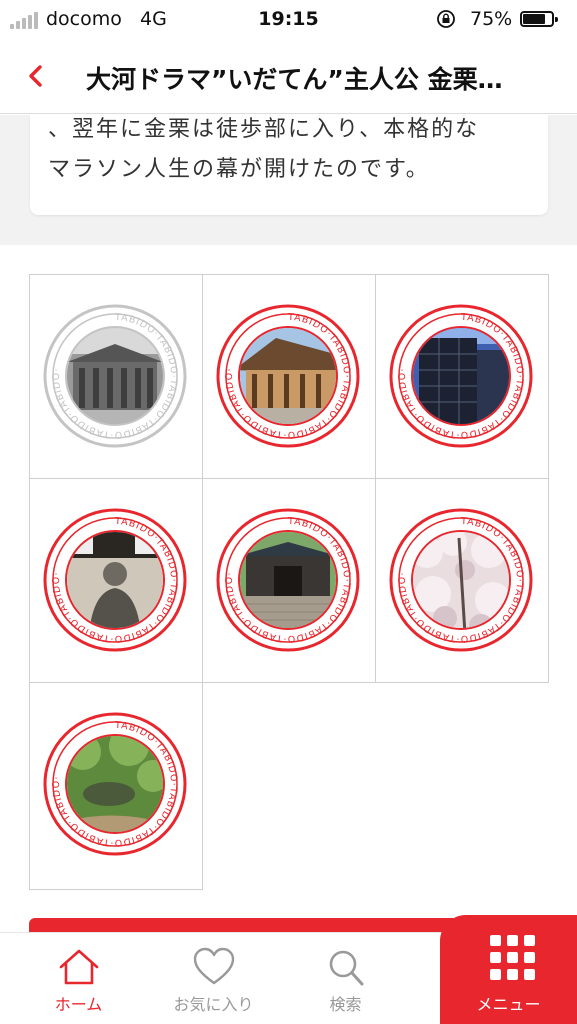 The width and height of the screenshot is (577, 1024). Describe the element at coordinates (36, 76) in the screenshot. I see `chevron-left-icon` at that location.